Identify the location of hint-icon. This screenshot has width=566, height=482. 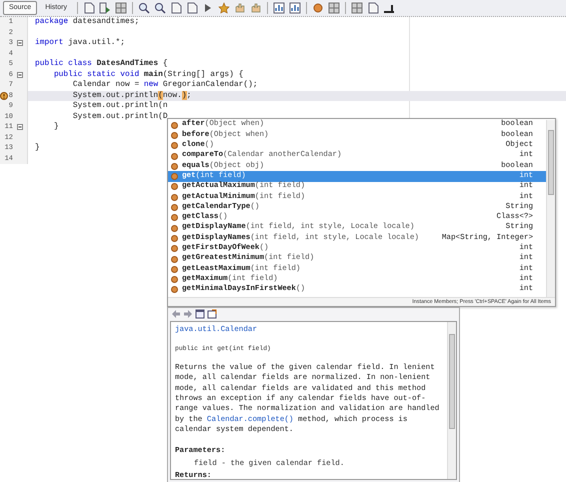
(4, 96).